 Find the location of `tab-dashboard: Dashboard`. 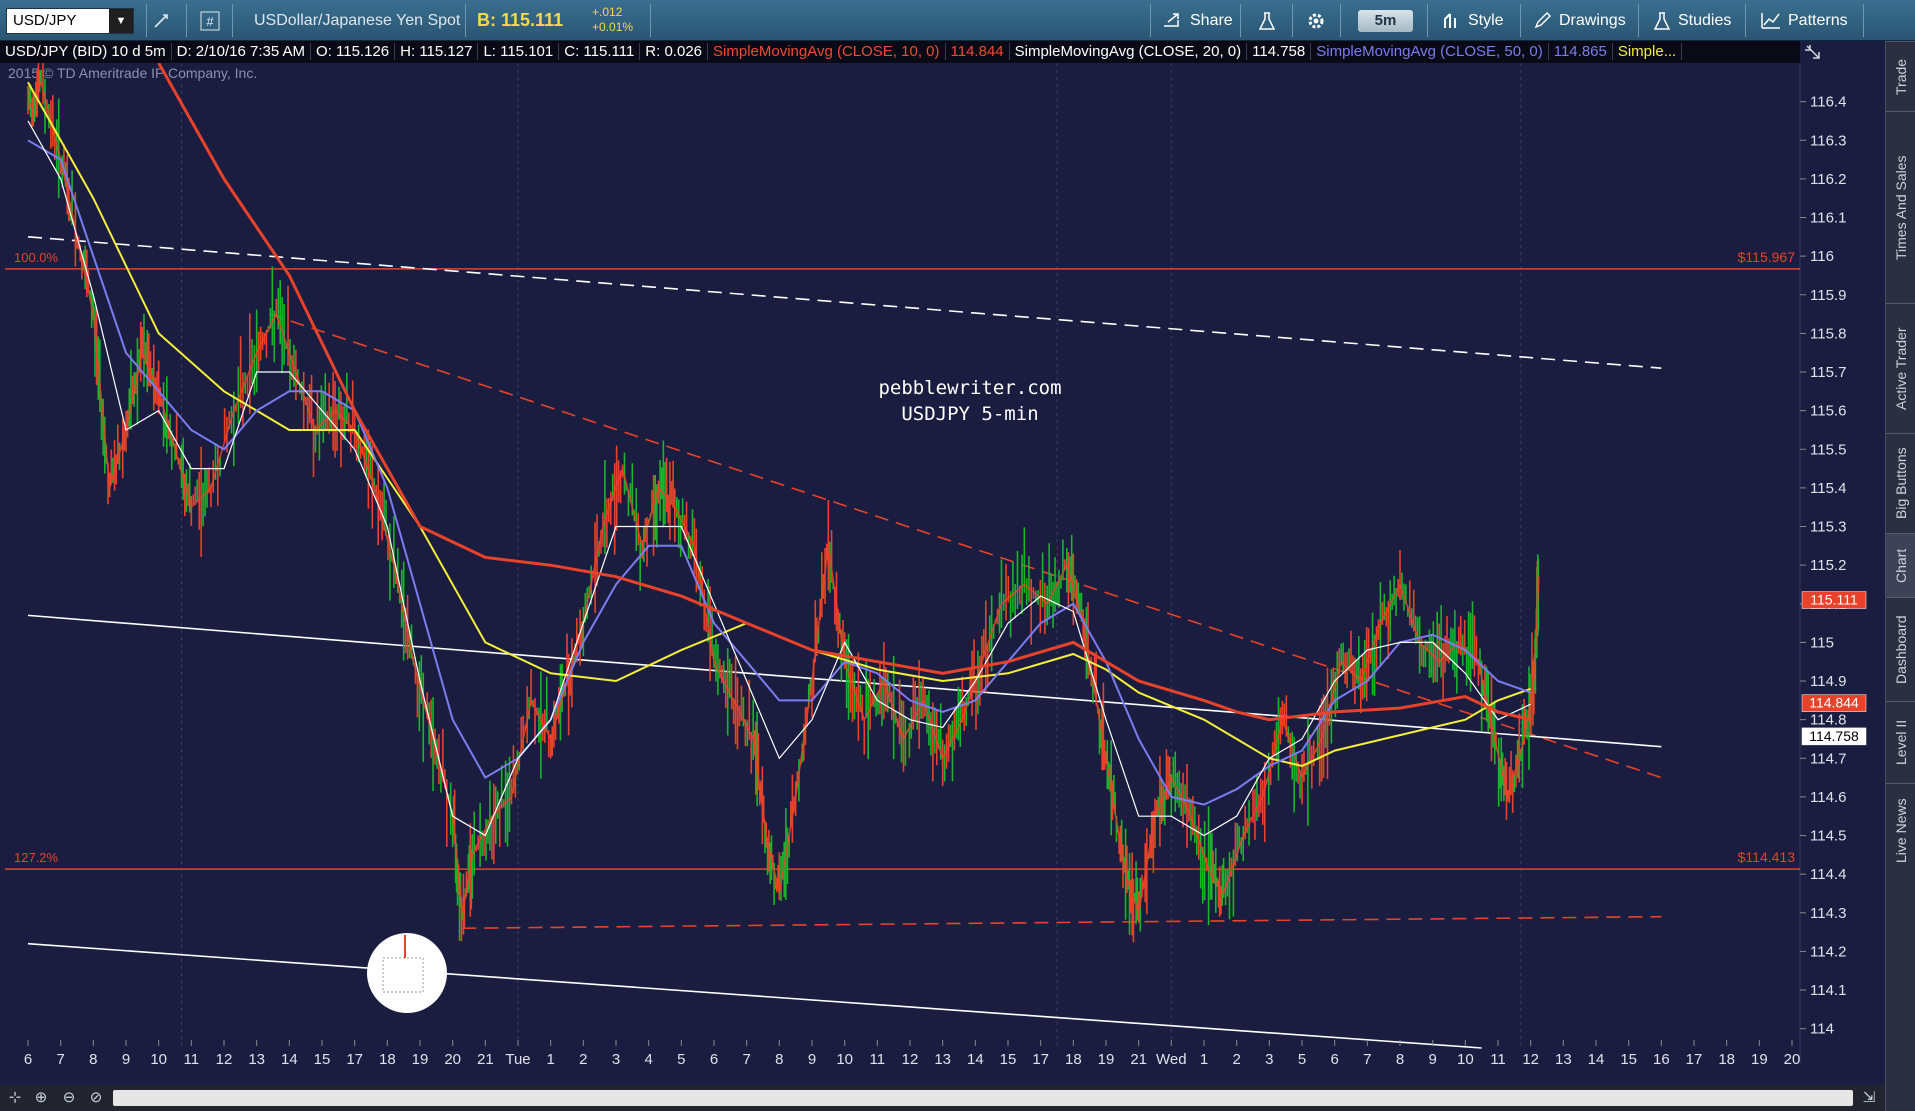

tab-dashboard: Dashboard is located at coordinates (1900, 649).